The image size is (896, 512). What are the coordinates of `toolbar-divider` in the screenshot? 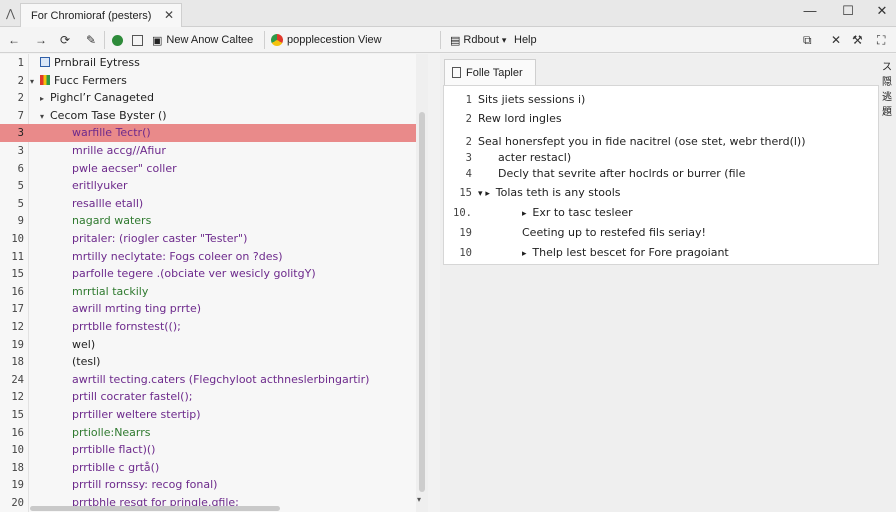 It's located at (104, 40).